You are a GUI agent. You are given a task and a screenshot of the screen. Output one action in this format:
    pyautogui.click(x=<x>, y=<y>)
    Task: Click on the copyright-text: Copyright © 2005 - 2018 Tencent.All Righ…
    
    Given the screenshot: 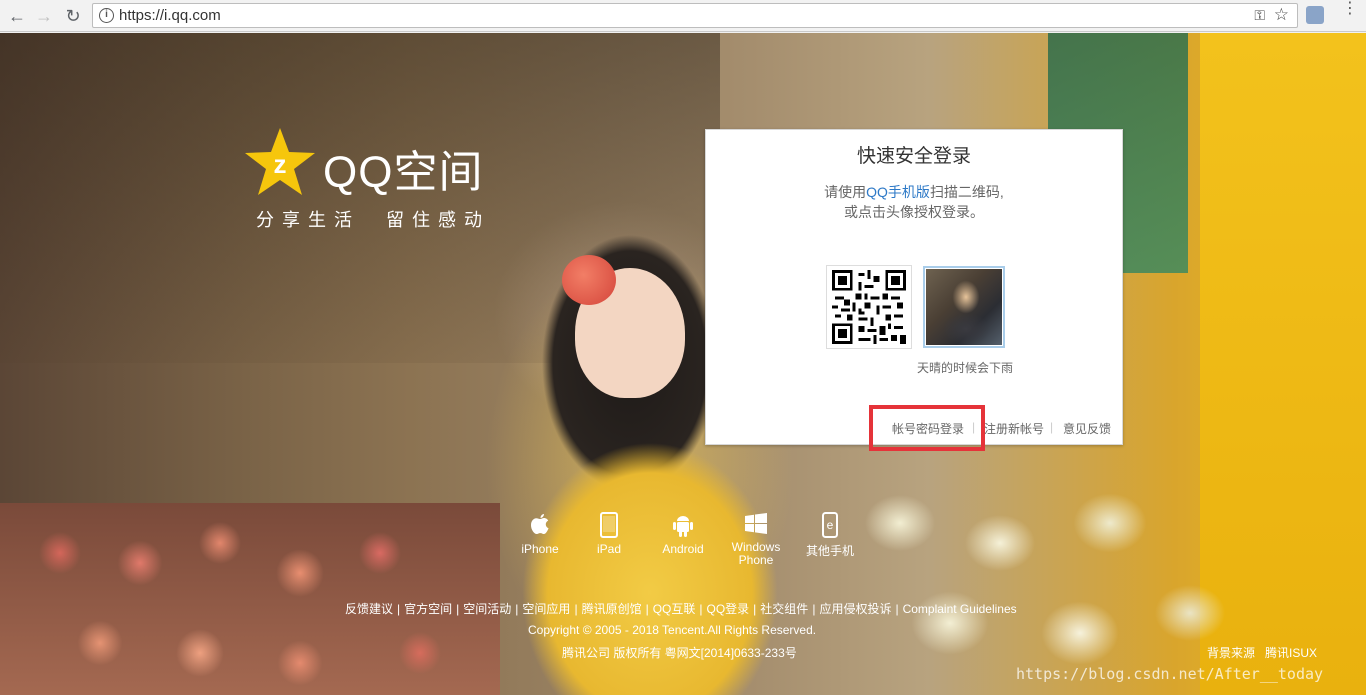 What is the action you would take?
    pyautogui.click(x=672, y=630)
    